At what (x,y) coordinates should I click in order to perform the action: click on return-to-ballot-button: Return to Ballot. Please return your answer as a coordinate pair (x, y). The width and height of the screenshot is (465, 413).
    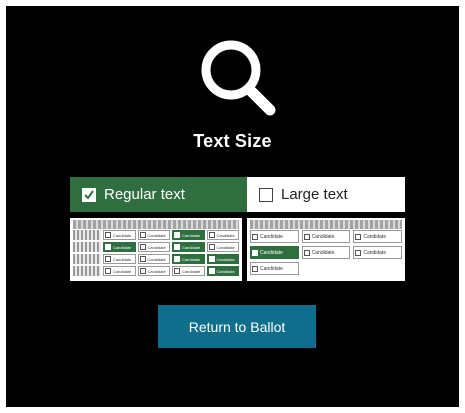
    Looking at the image, I should click on (237, 326).